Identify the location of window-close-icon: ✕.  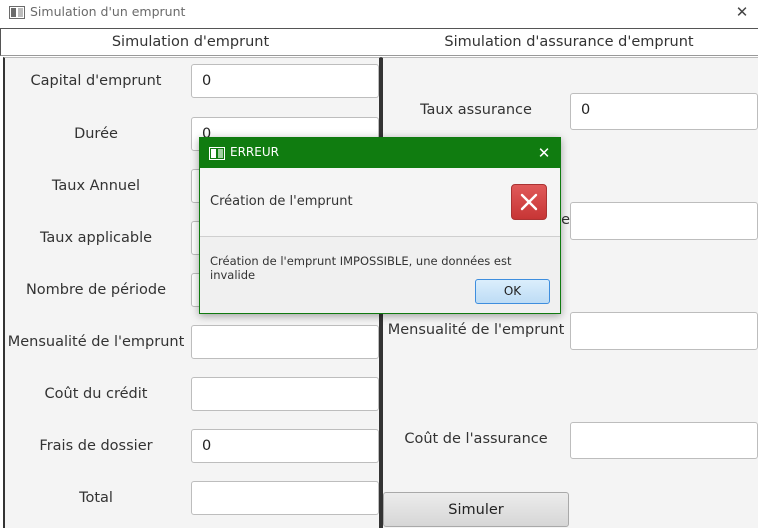
(742, 12).